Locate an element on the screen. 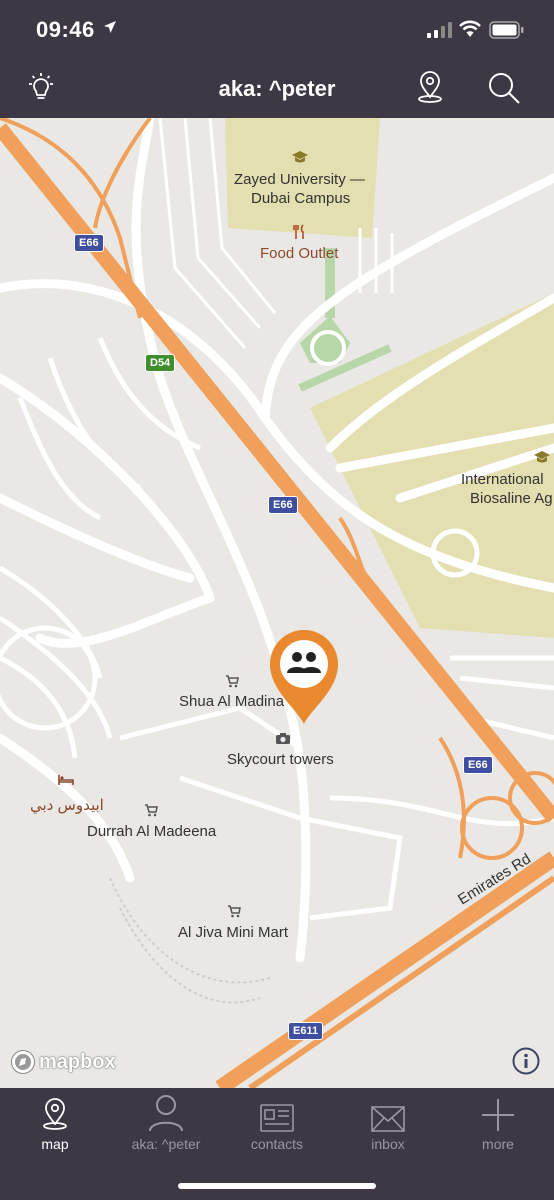 Image resolution: width=554 pixels, height=1200 pixels. info-icon is located at coordinates (526, 1061).